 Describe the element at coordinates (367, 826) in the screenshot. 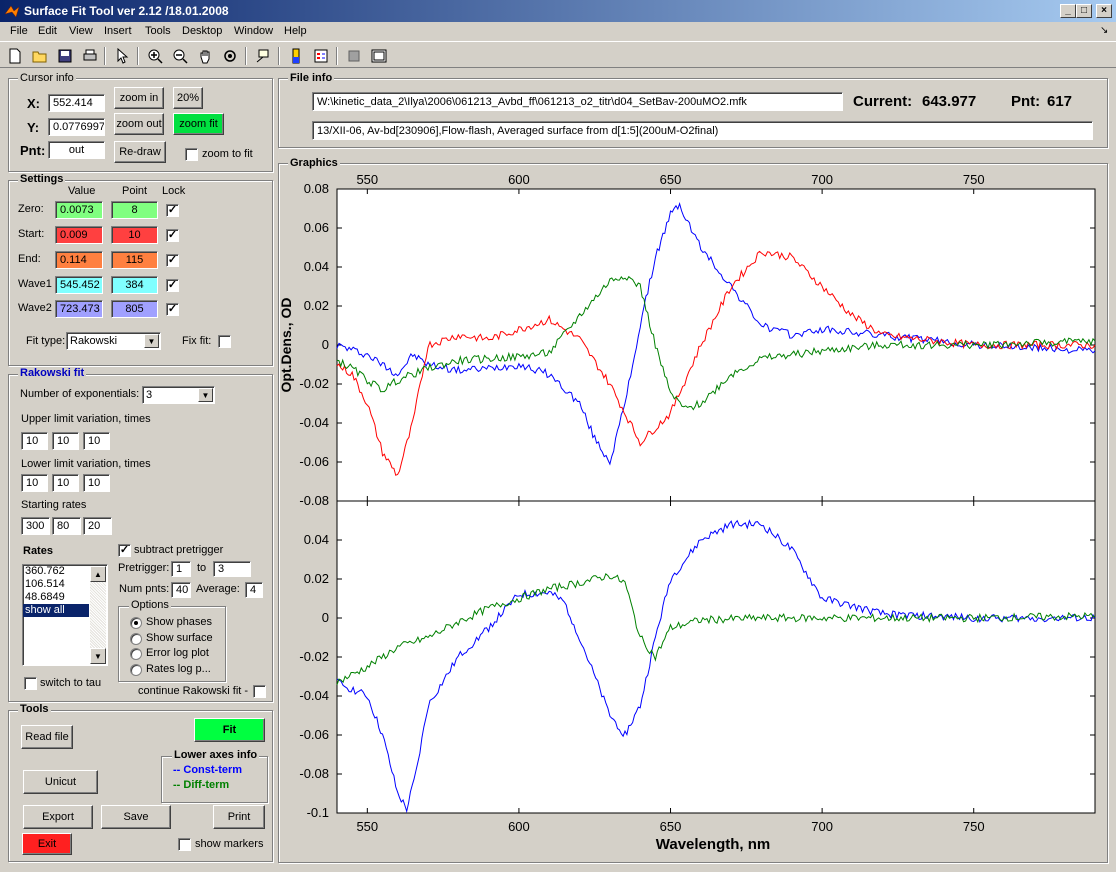

I see `x-tick-label: 550` at that location.